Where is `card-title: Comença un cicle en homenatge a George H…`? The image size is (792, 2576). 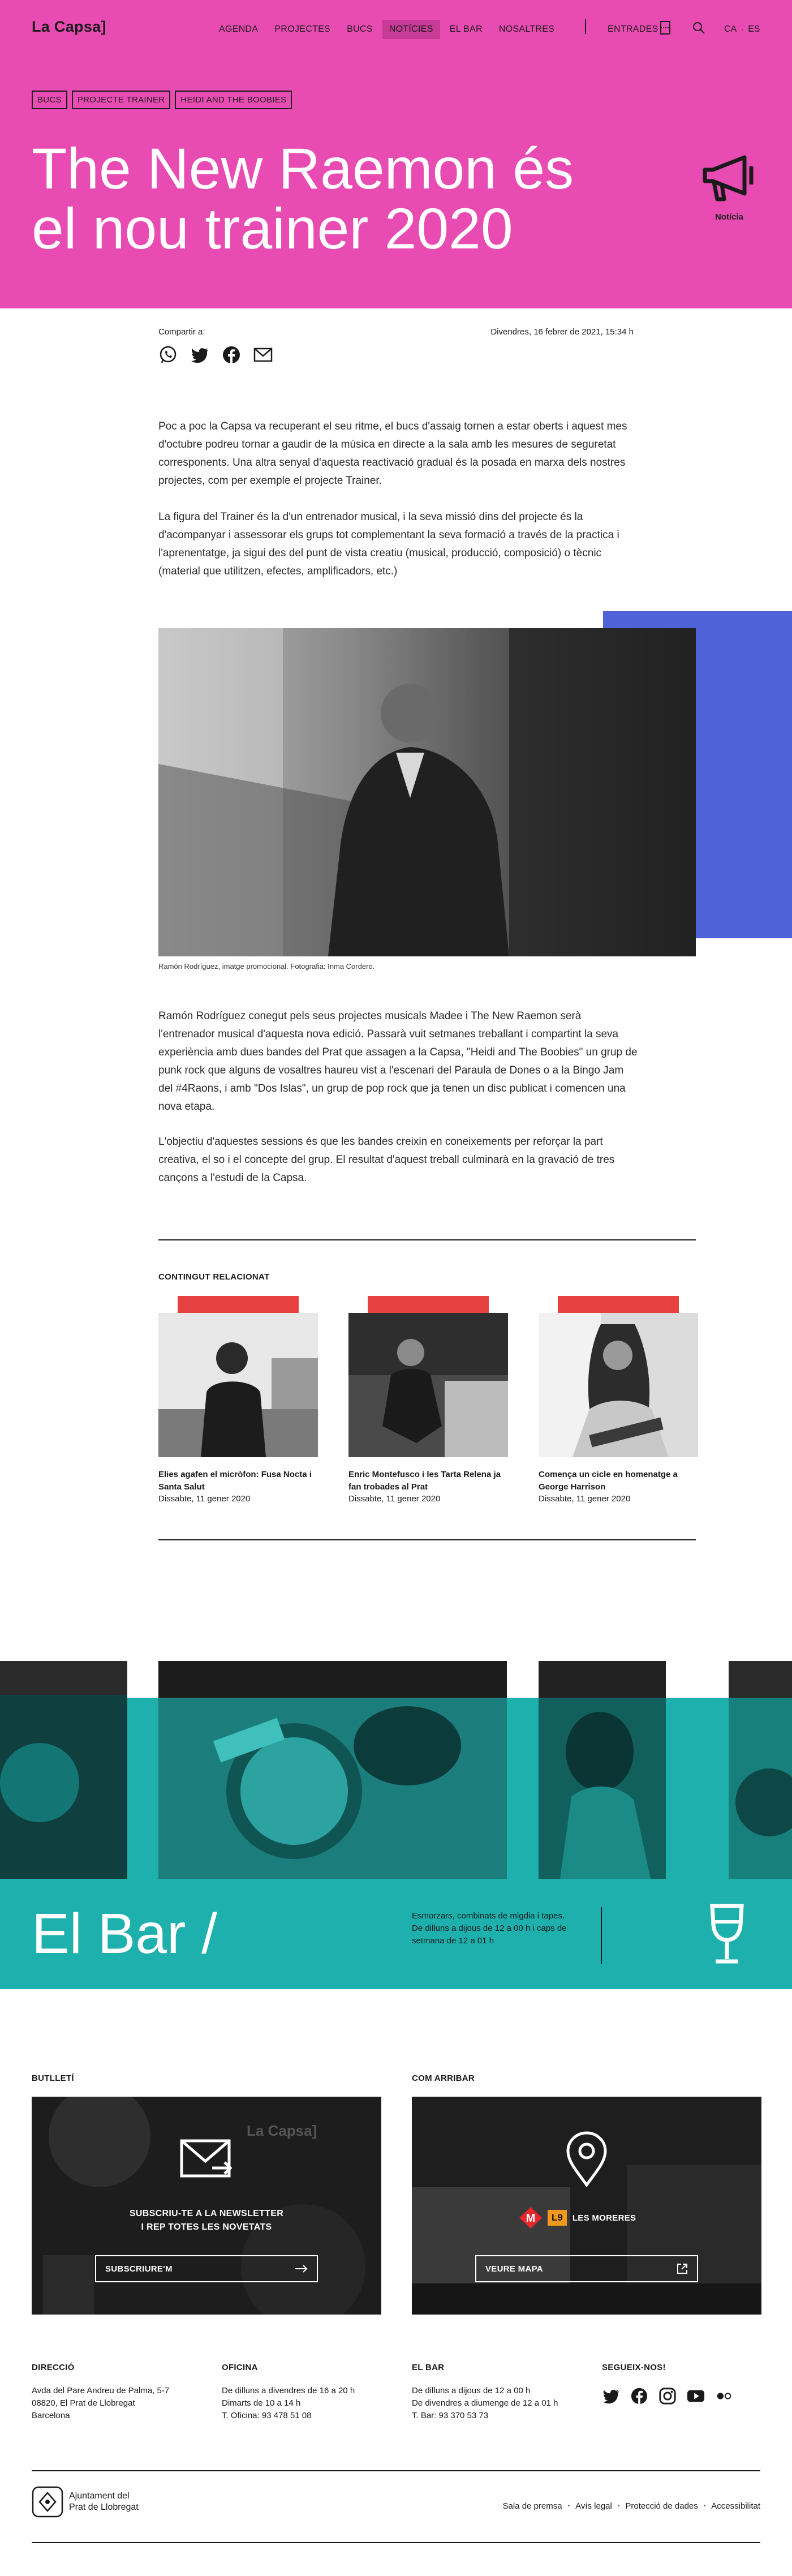
card-title: Comença un cicle en homenatge a George H… is located at coordinates (618, 1481).